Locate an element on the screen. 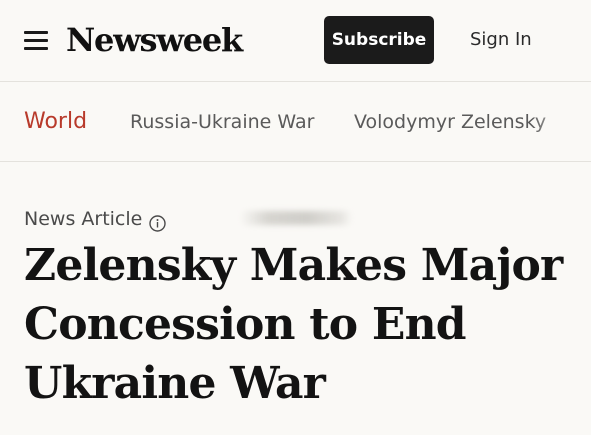 The image size is (591, 435). nav-item-world: World is located at coordinates (55, 121).